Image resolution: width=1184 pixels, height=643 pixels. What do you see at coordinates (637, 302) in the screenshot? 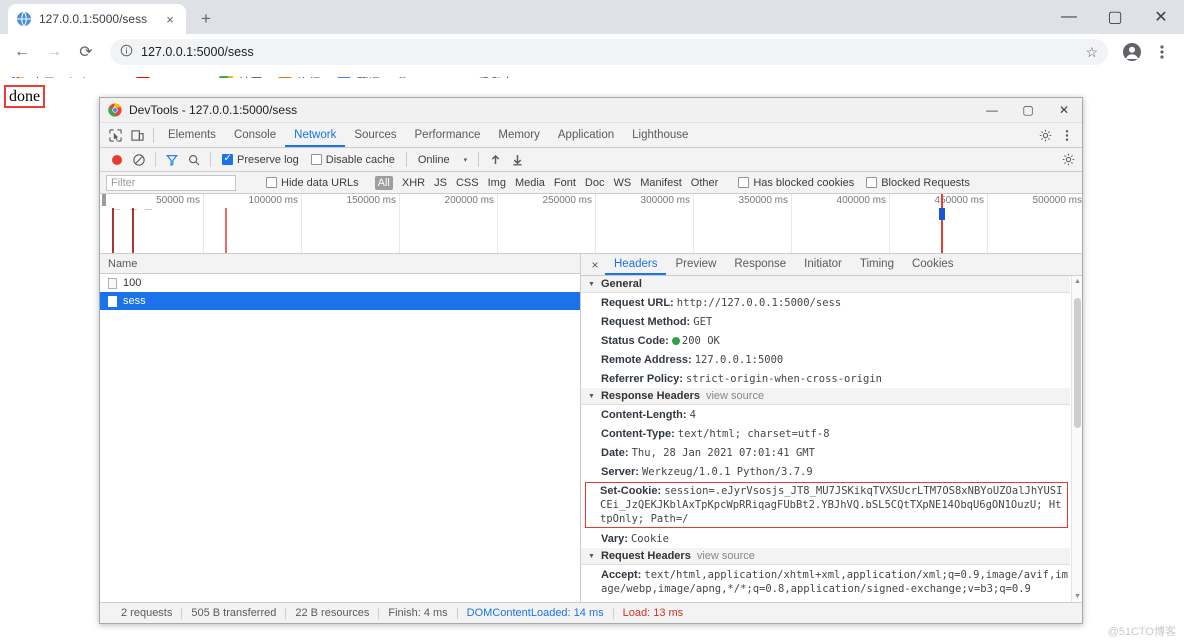
I see `header-key: Request URL:` at bounding box center [637, 302].